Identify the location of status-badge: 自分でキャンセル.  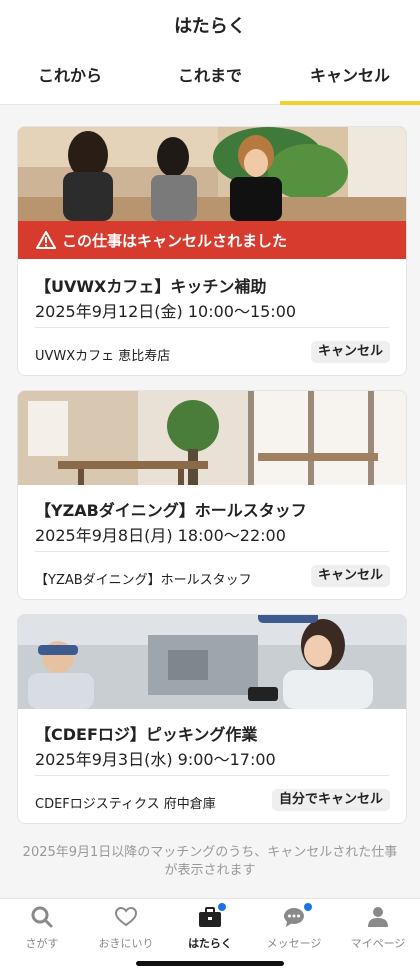
(330, 800).